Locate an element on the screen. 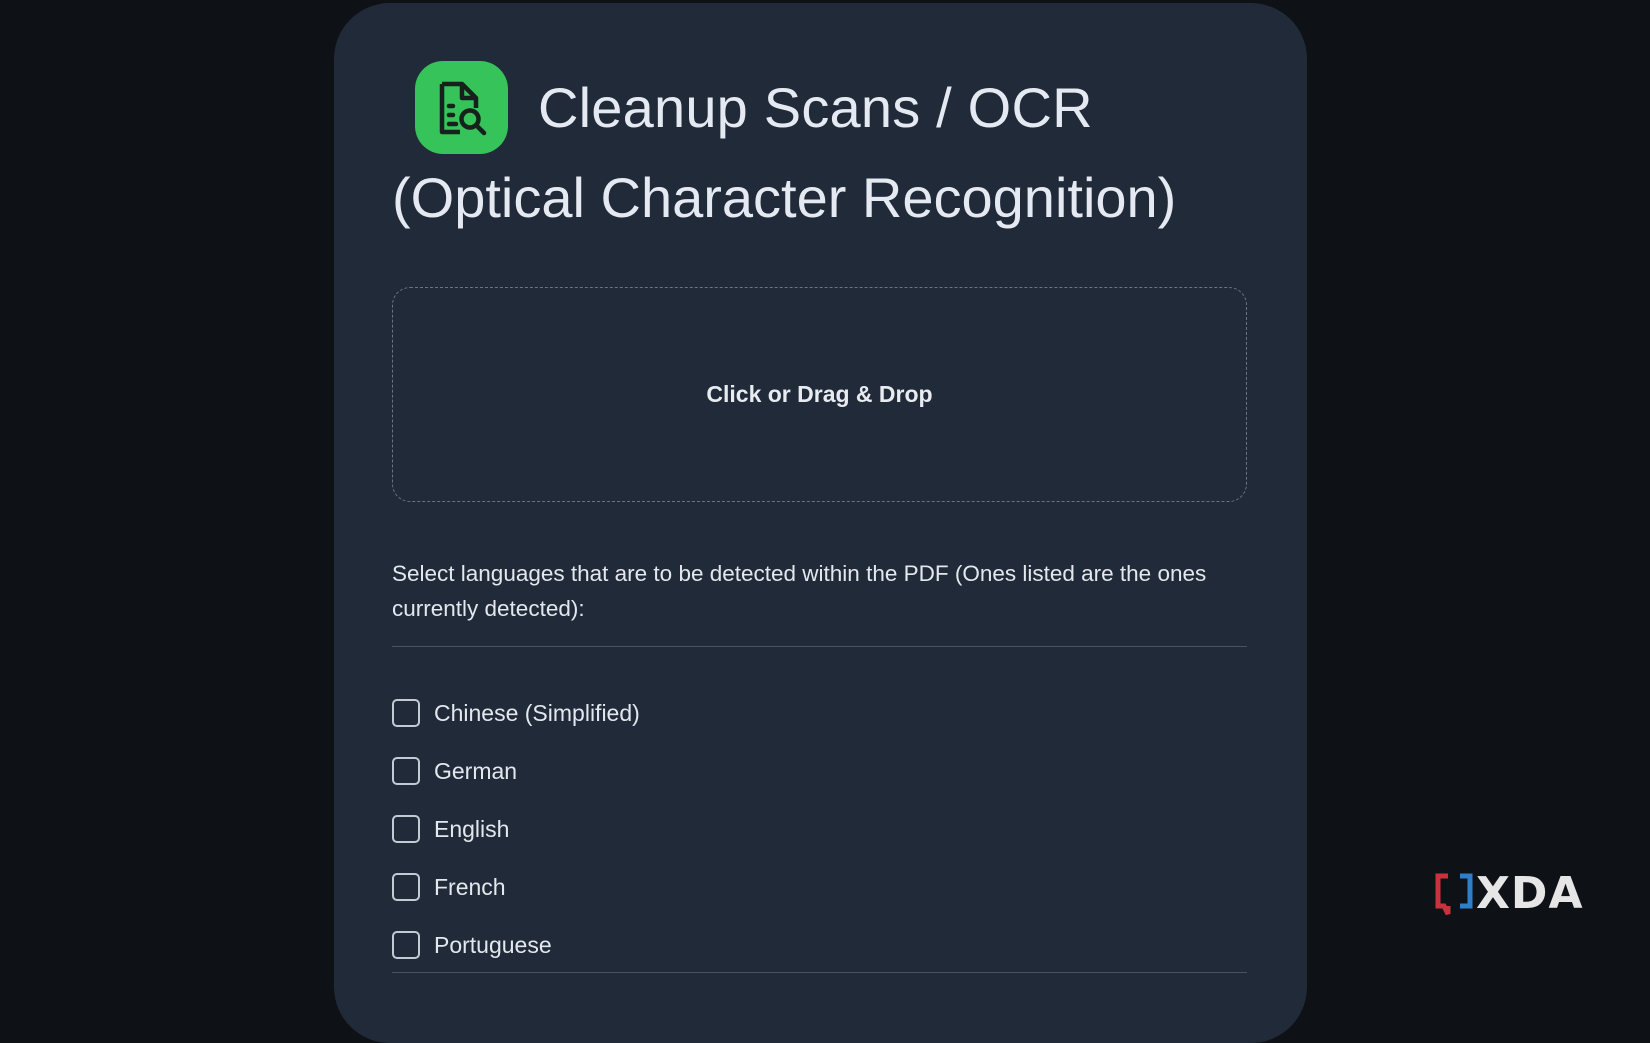  language-option-english: English is located at coordinates (516, 829).